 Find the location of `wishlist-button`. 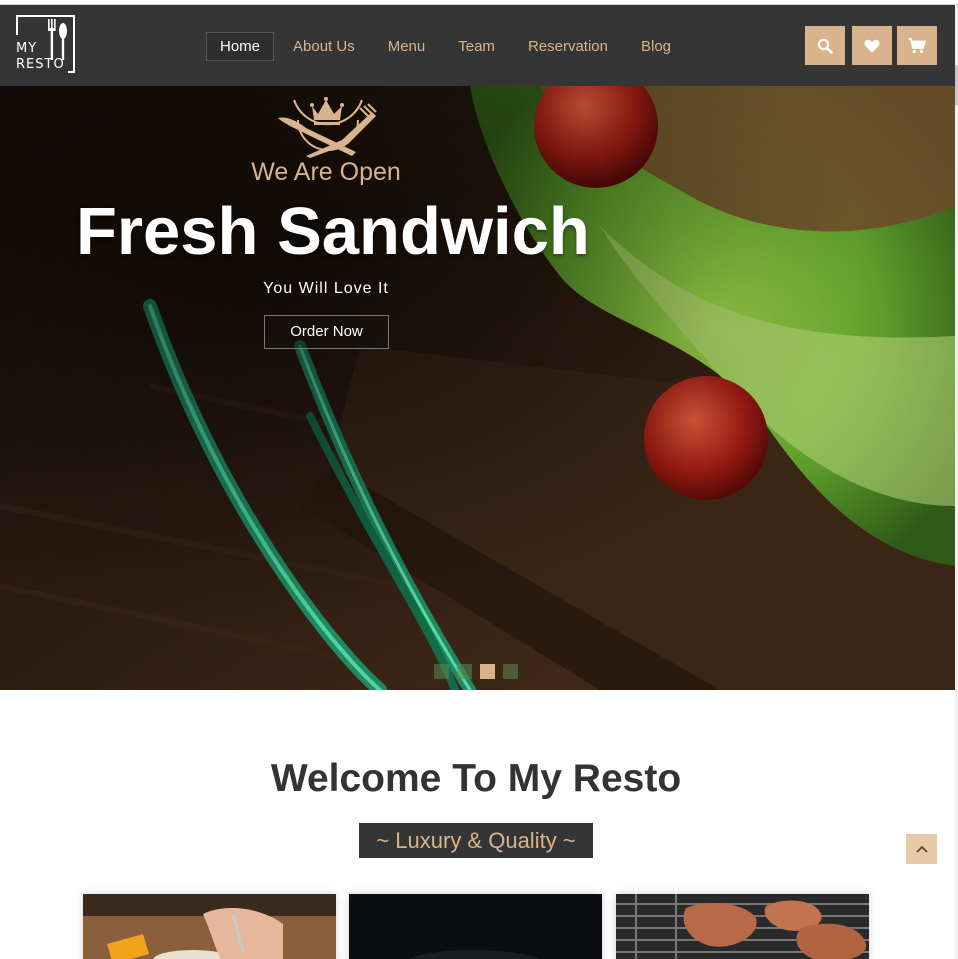

wishlist-button is located at coordinates (872, 45).